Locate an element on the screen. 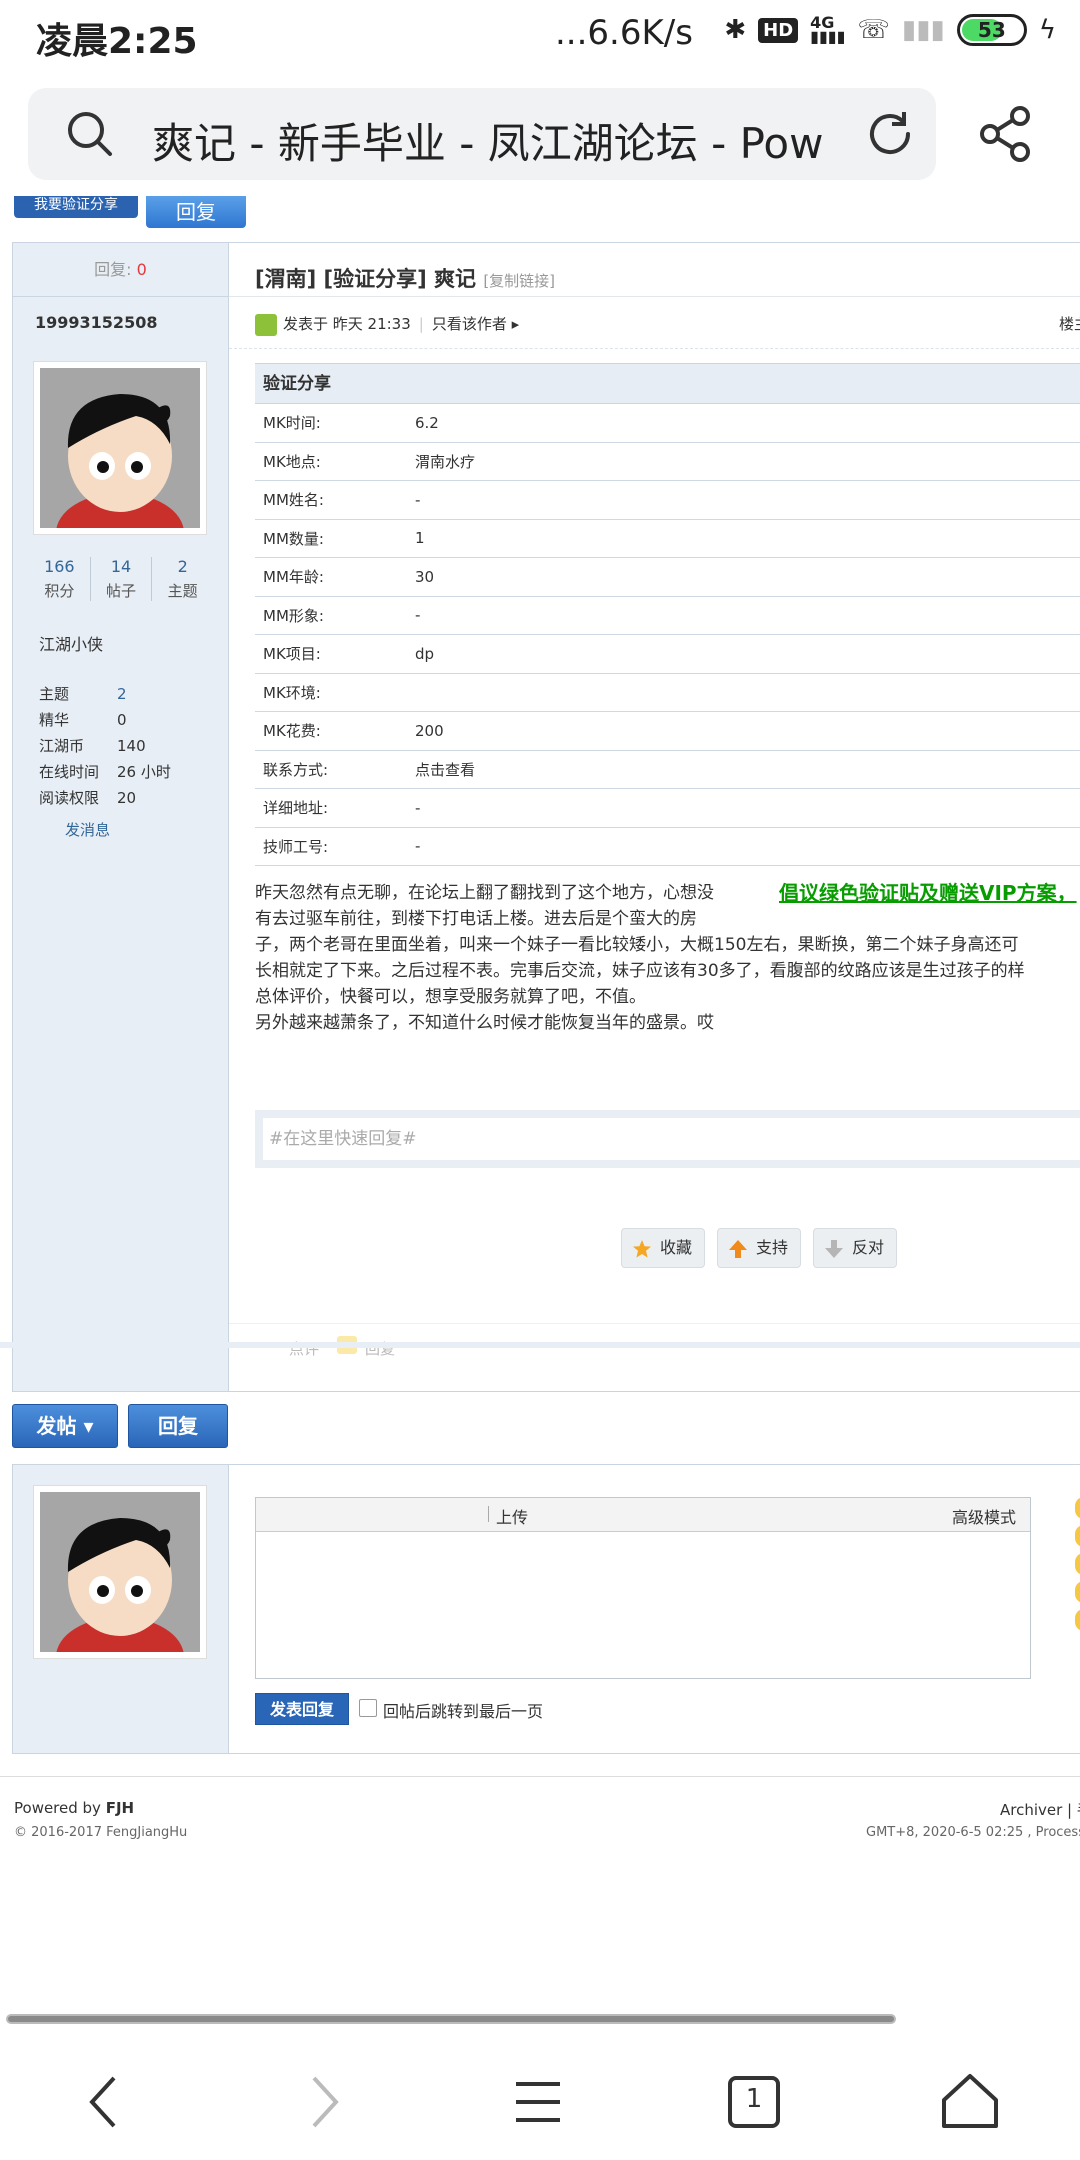 The width and height of the screenshot is (1080, 2160). arrow-up-icon is located at coordinates (738, 1249).